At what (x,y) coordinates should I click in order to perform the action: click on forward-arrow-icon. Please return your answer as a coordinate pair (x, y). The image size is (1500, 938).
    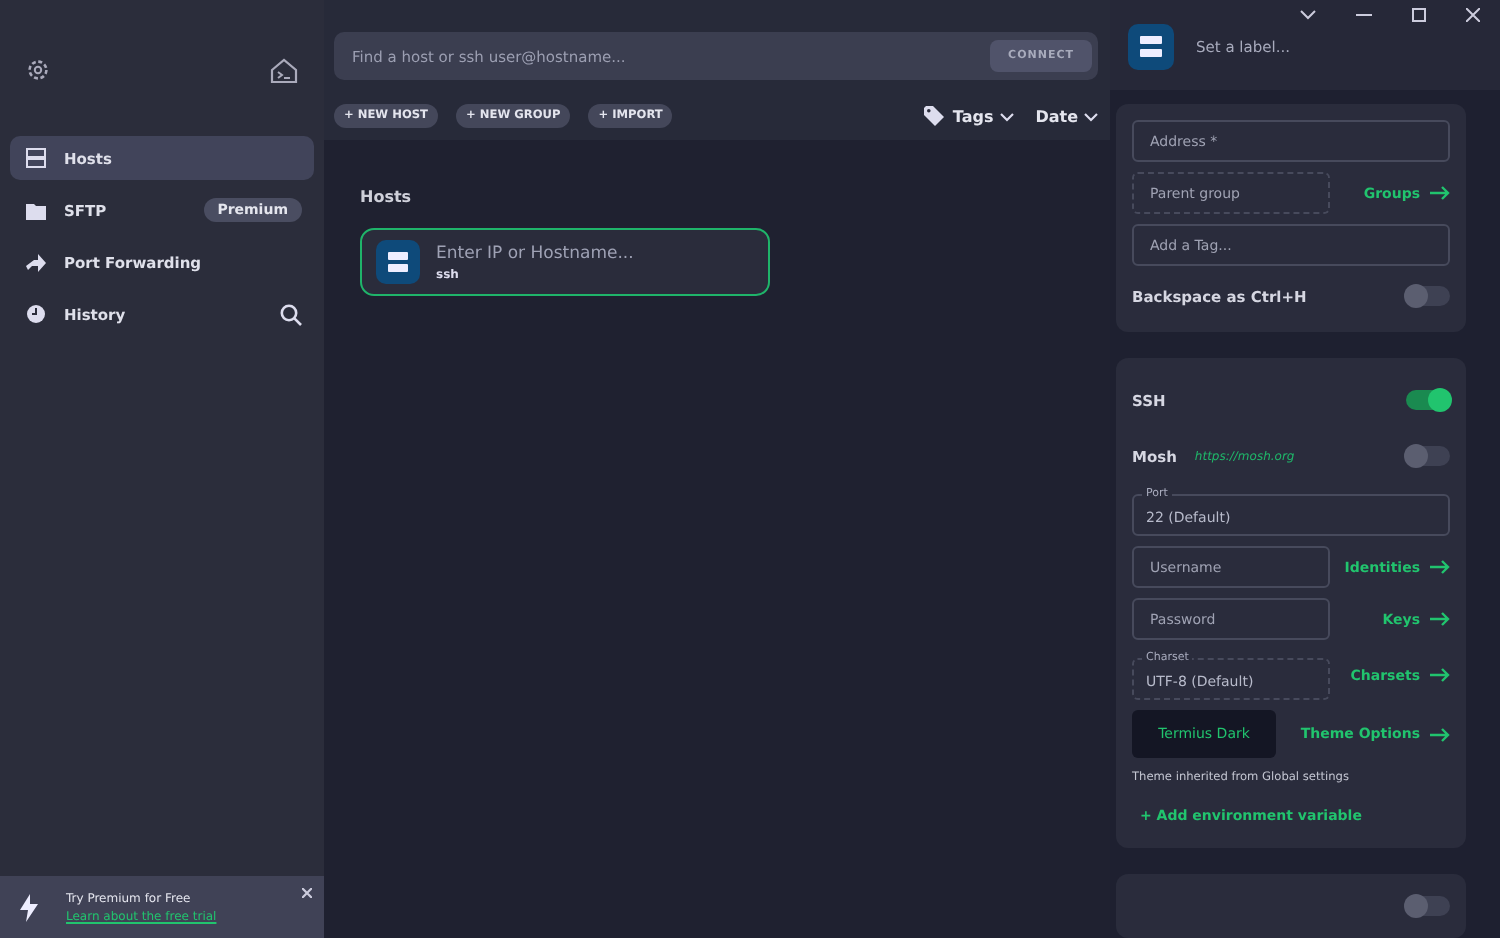
    Looking at the image, I should click on (36, 262).